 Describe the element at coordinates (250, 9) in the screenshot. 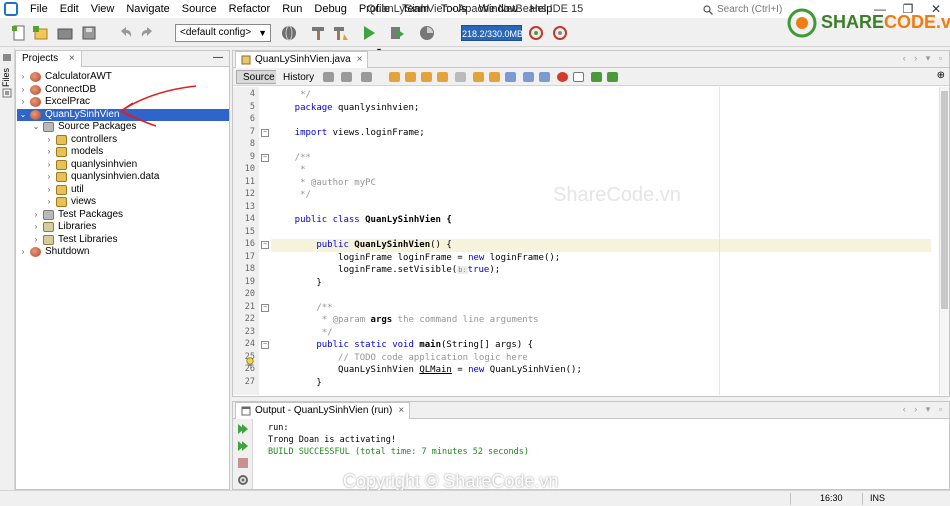

I see `menu-refactor: Refactor` at that location.